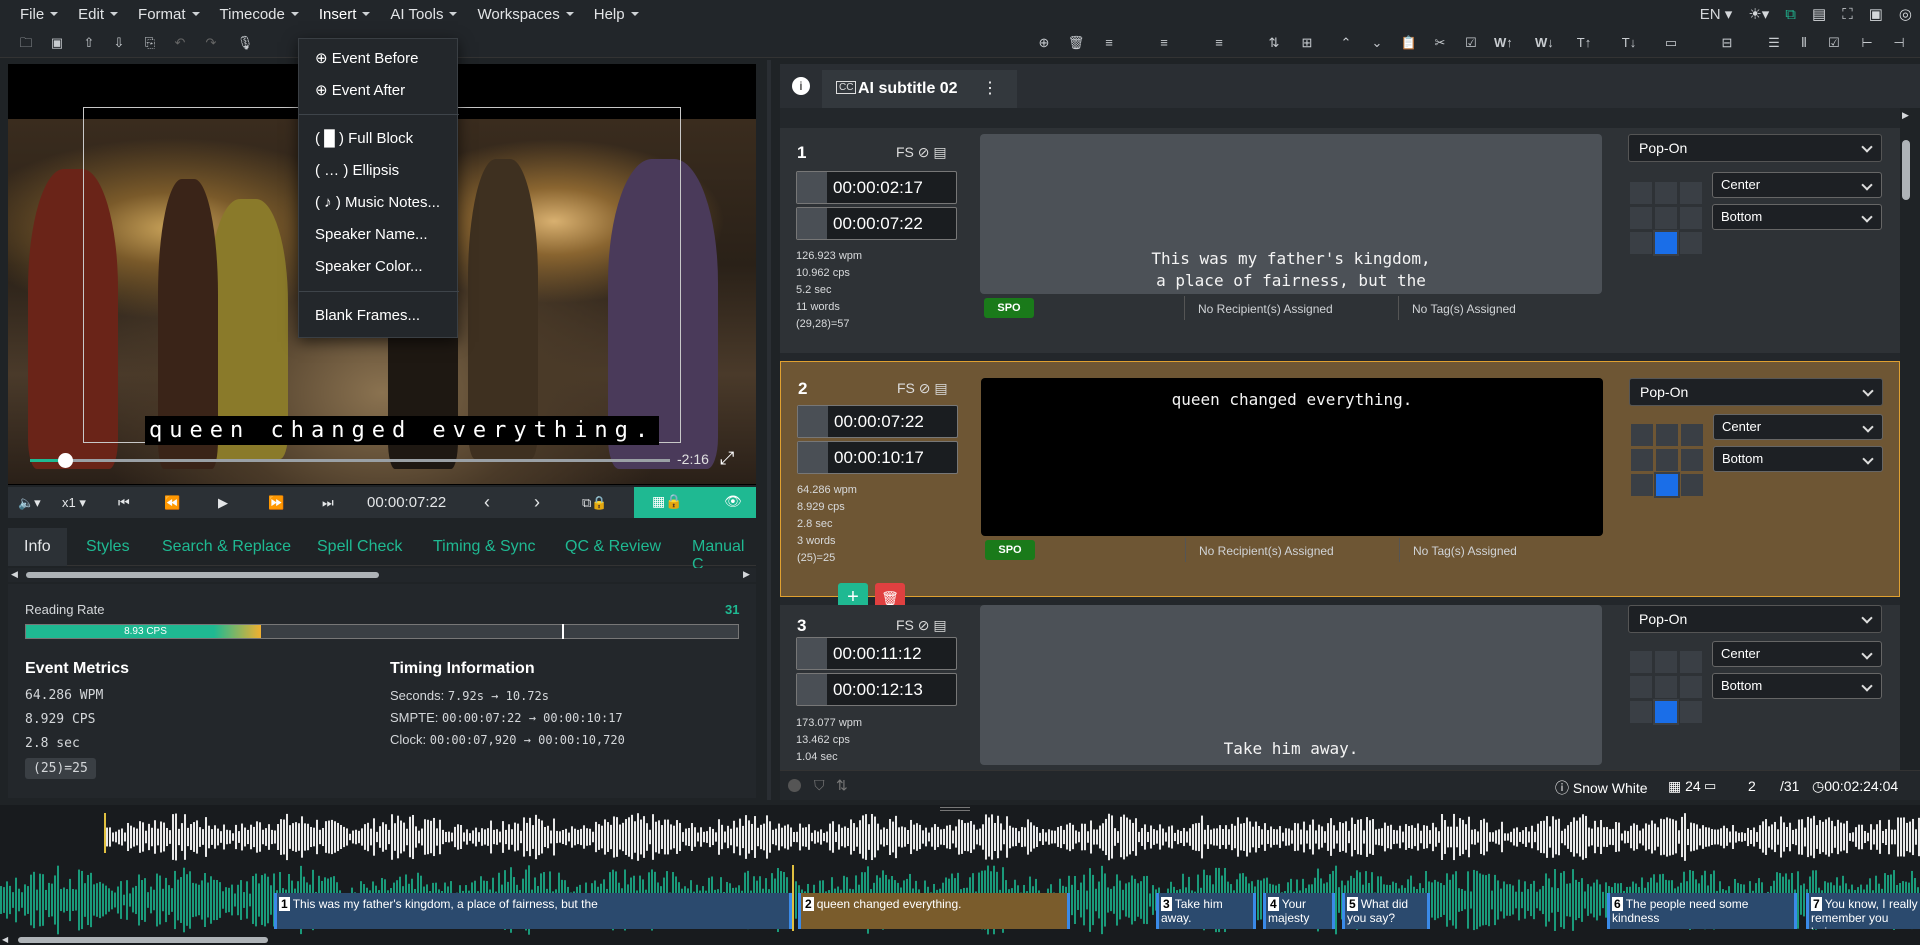 The image size is (1920, 945). Describe the element at coordinates (1584, 43) in the screenshot. I see `text-up-icon: T↑` at that location.